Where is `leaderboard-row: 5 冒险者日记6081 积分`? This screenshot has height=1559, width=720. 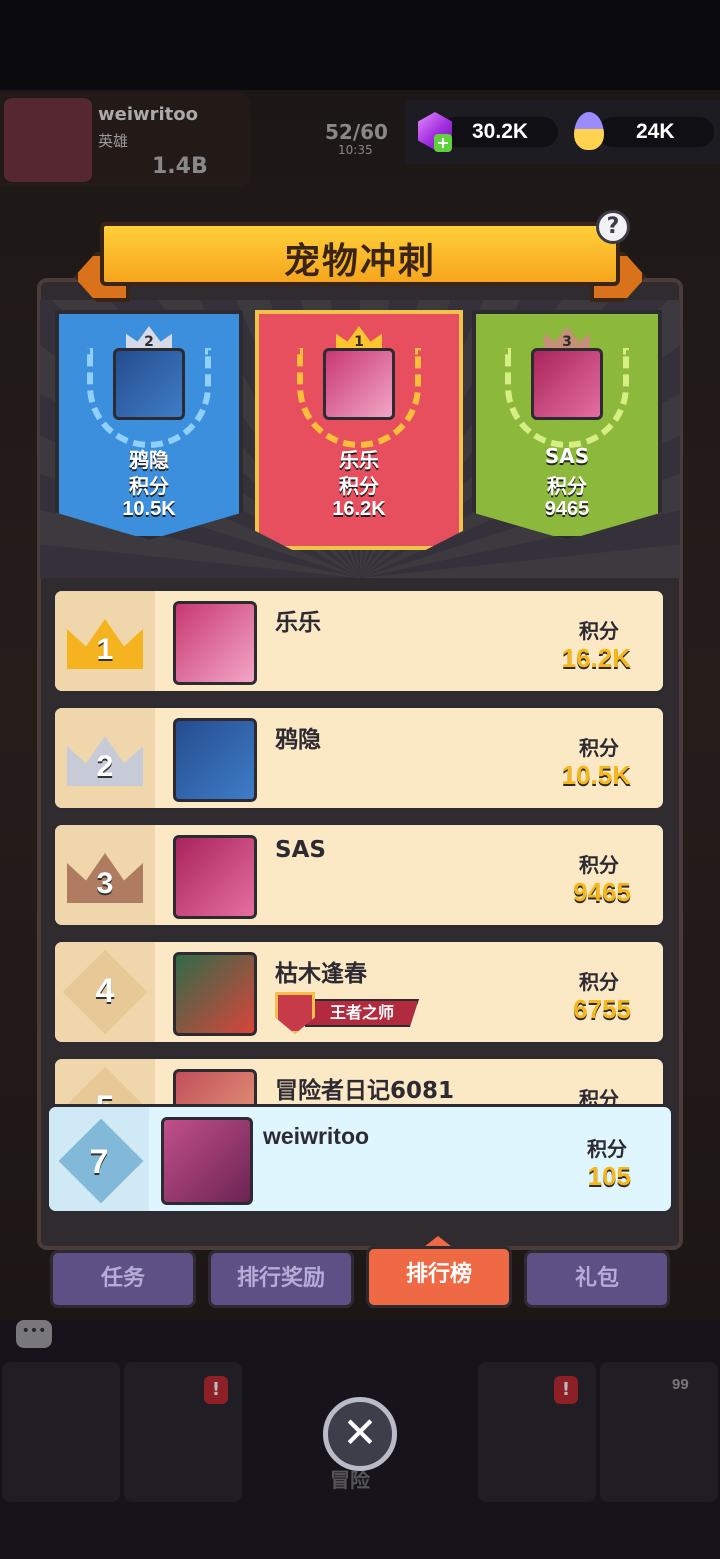
leaderboard-row: 5 冒险者日记6081 积分 is located at coordinates (359, 1080).